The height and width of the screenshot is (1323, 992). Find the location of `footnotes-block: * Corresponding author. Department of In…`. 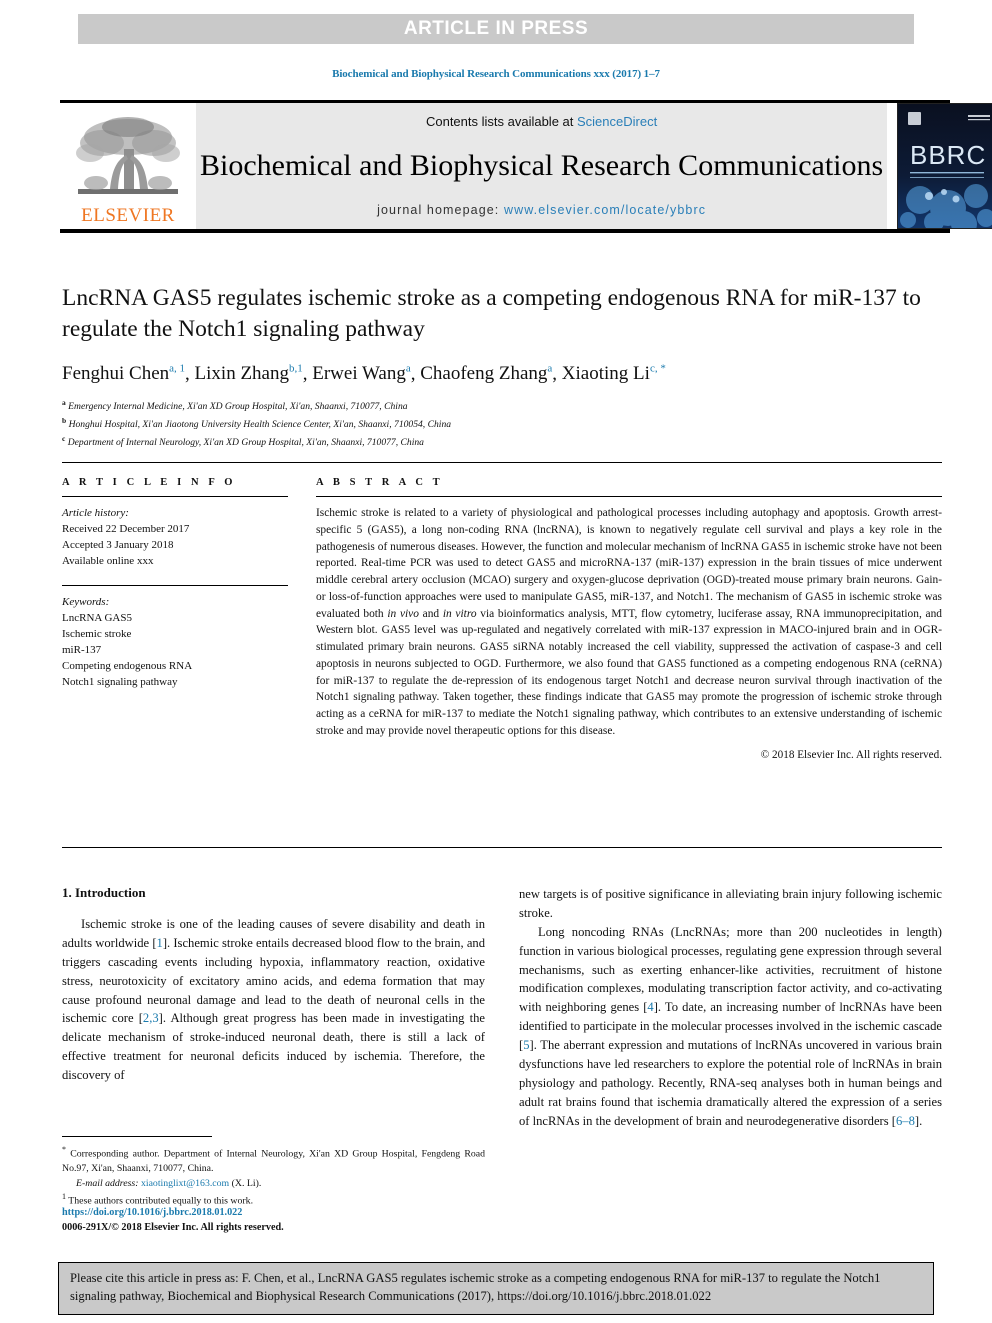

footnotes-block: * Corresponding author. Department of In… is located at coordinates (273, 1172).